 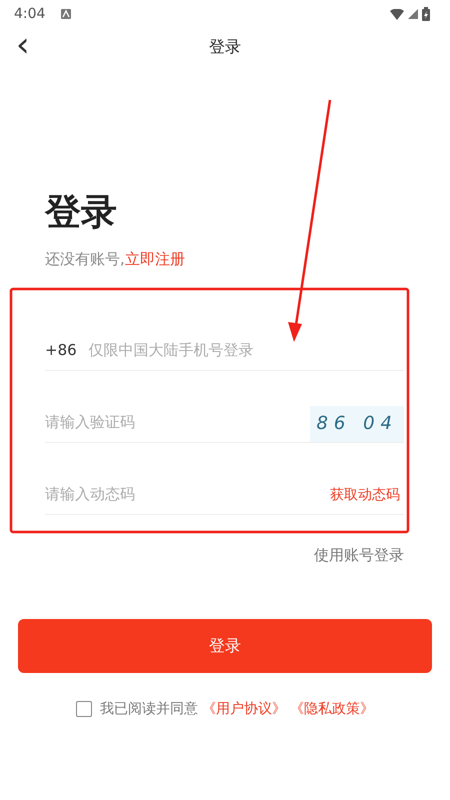 What do you see at coordinates (149, 709) in the screenshot?
I see `agreement-text: 我已阅读并同意` at bounding box center [149, 709].